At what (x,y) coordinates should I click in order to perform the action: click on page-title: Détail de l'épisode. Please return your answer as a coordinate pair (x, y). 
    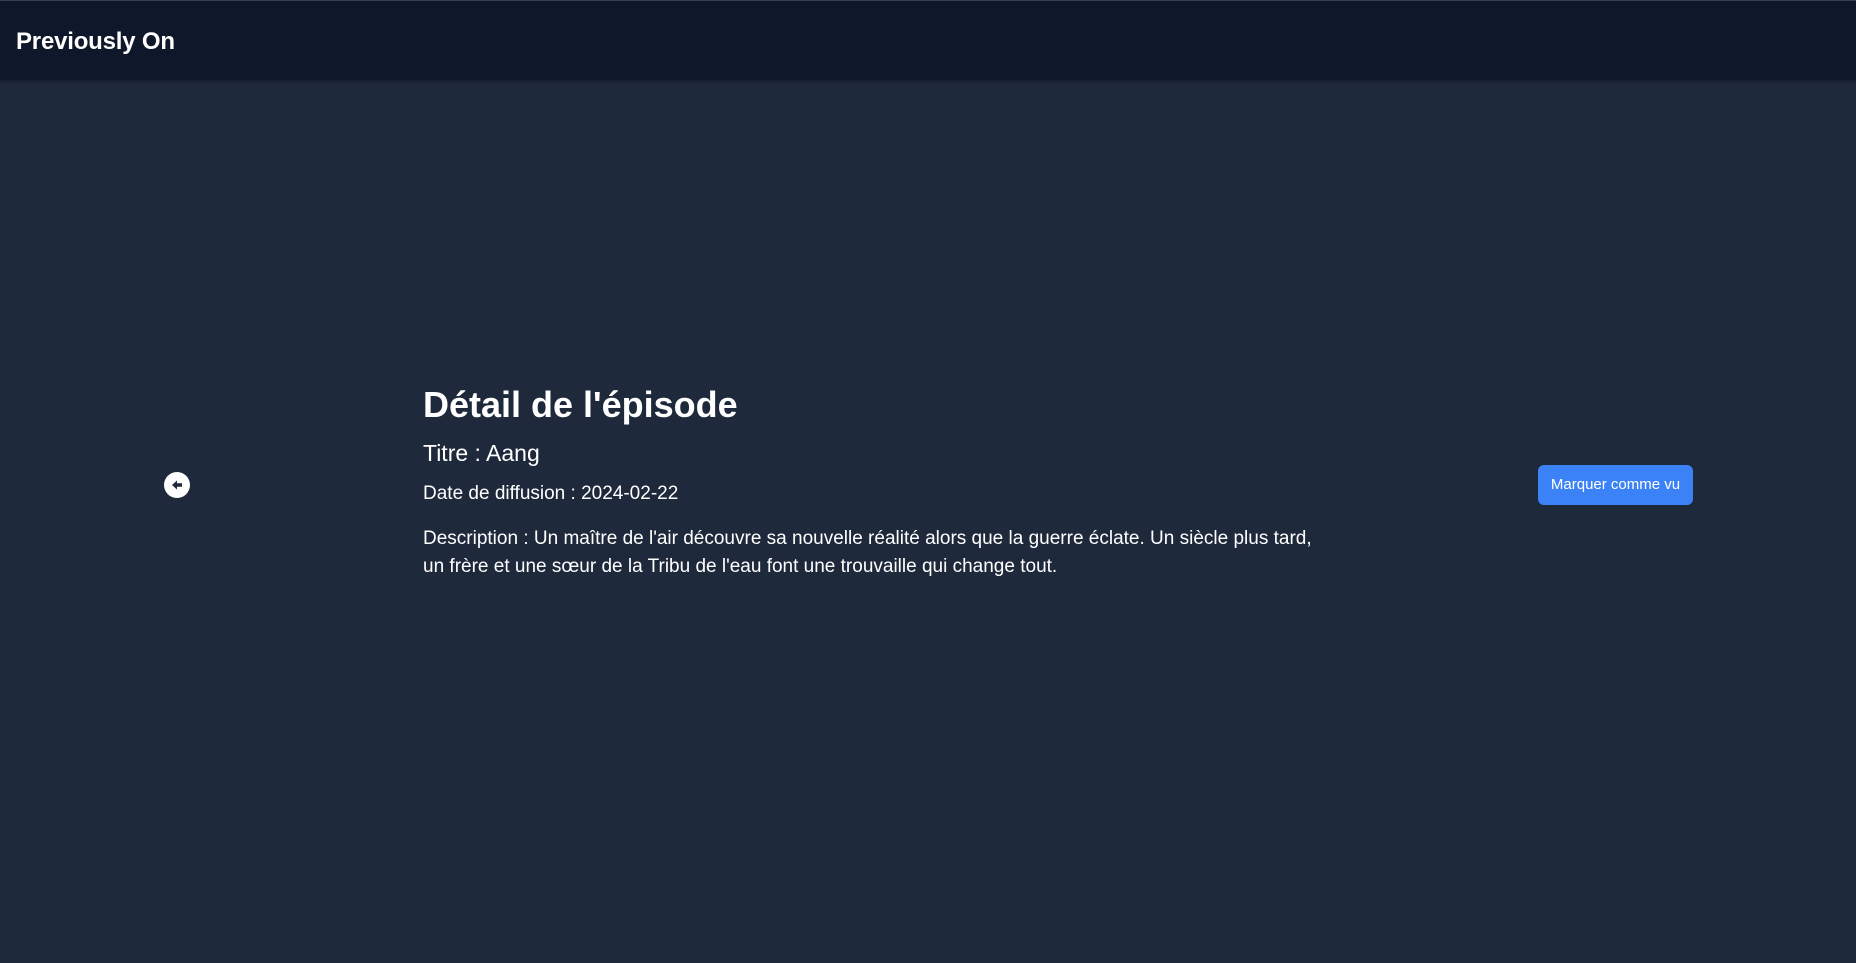
    Looking at the image, I should click on (580, 404).